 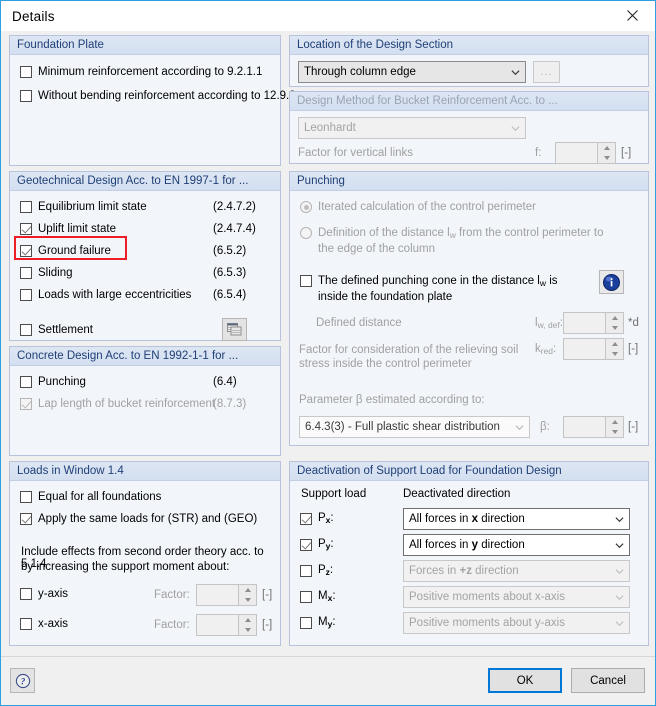 I want to click on checkbox-py: Py:, so click(x=317, y=544).